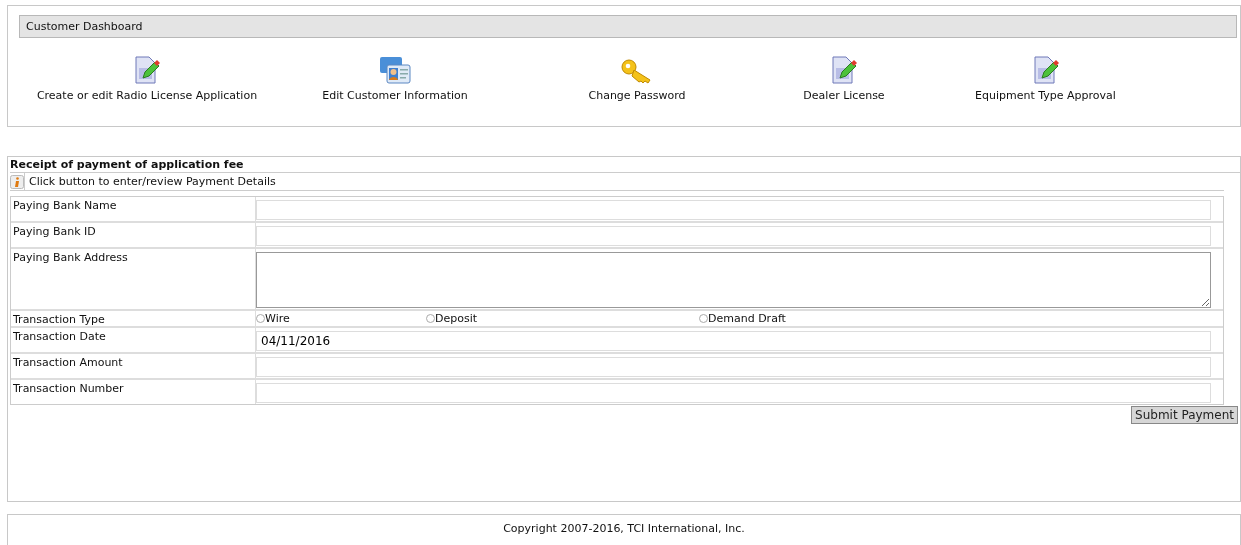 The width and height of the screenshot is (1241, 545). I want to click on dashboard-link: Equipment Type Approval, so click(1045, 79).